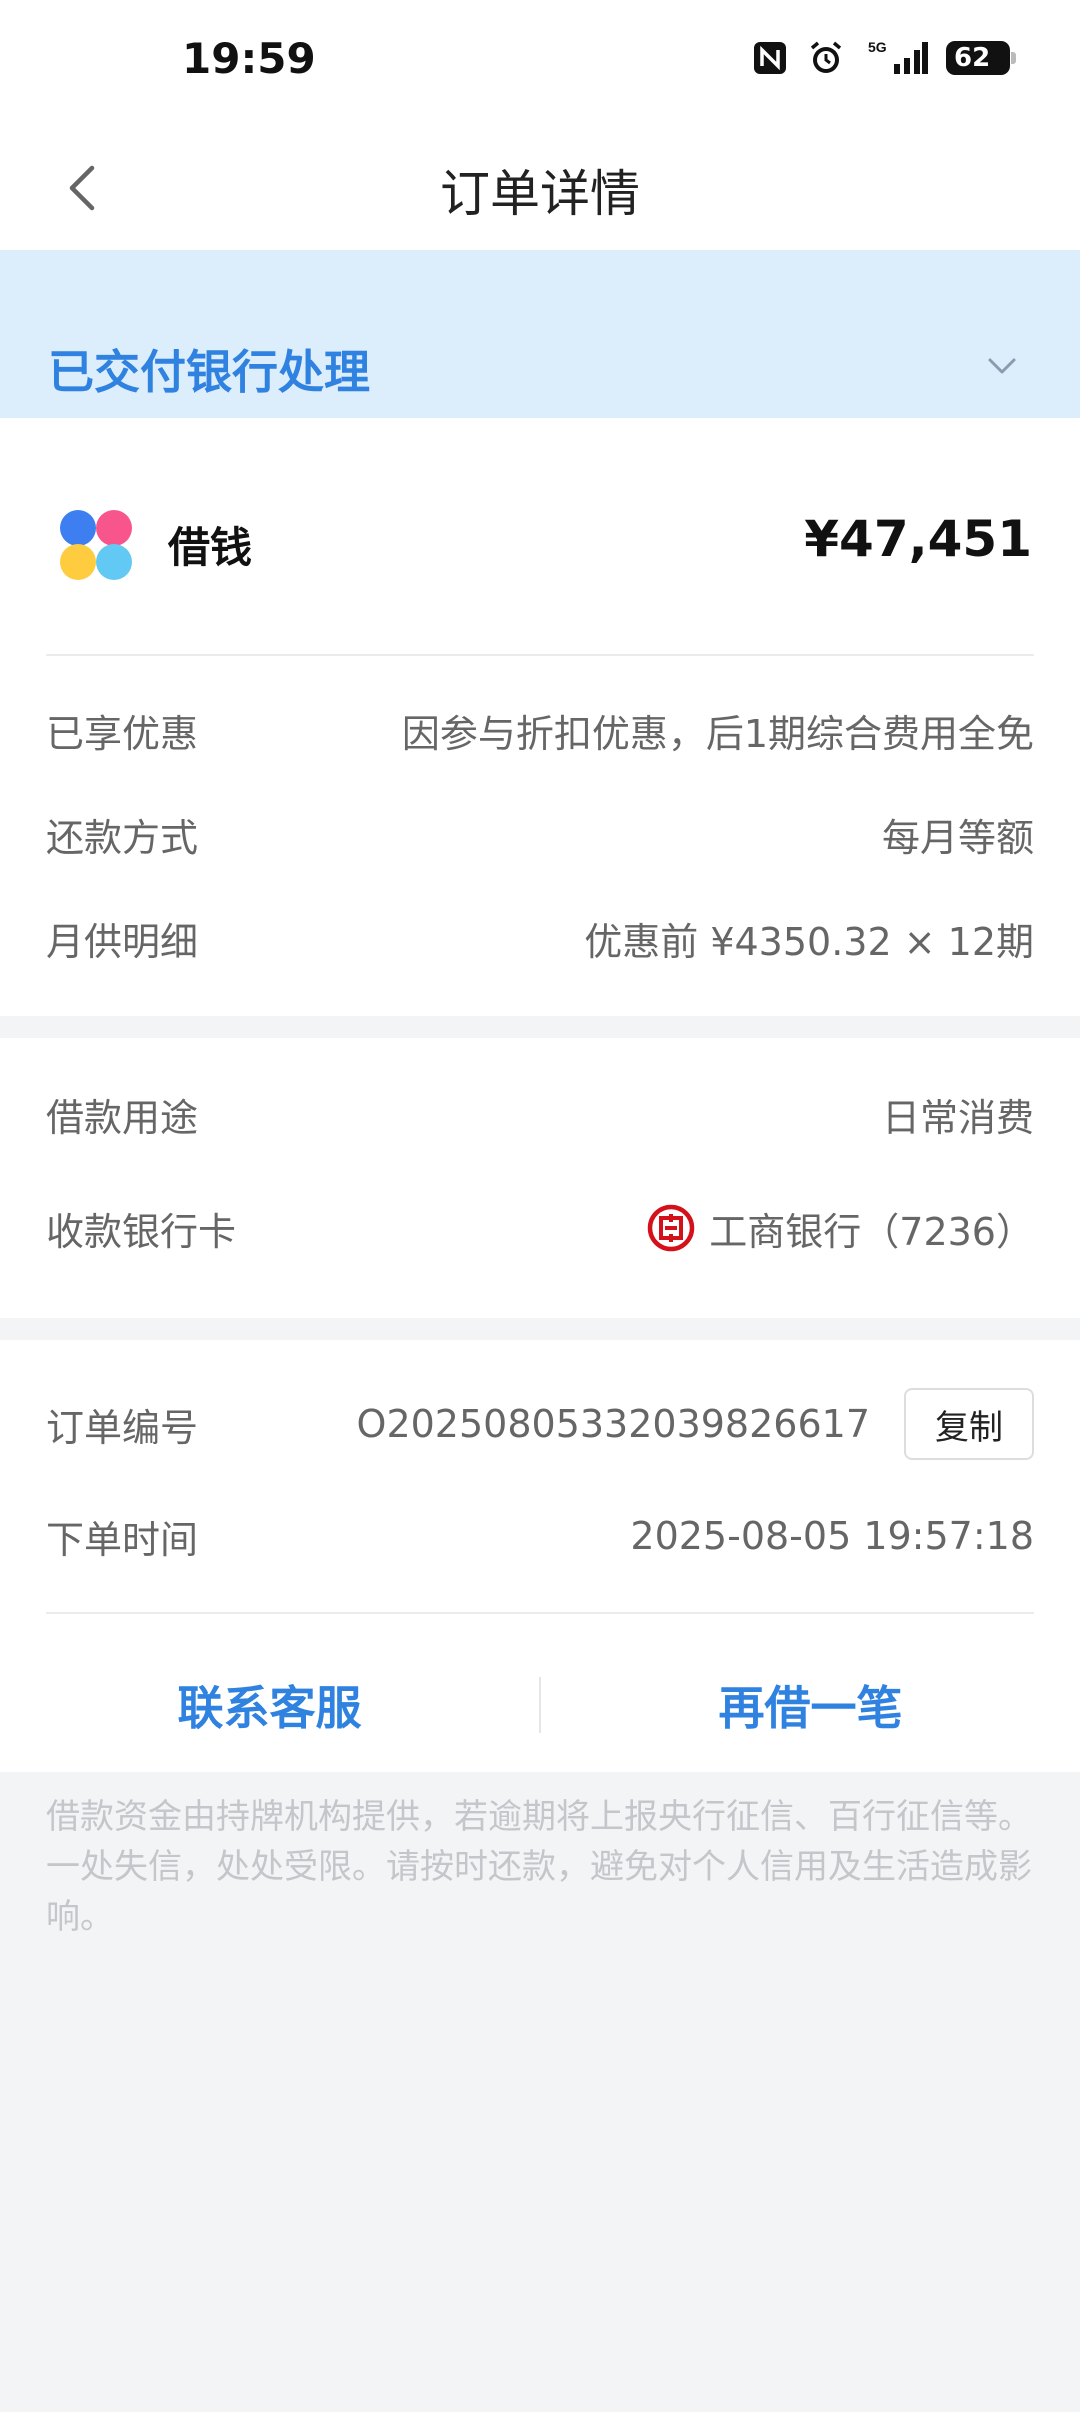 The width and height of the screenshot is (1080, 2412). What do you see at coordinates (810, 1705) in the screenshot?
I see `borrow-again-button: 再借一笔` at bounding box center [810, 1705].